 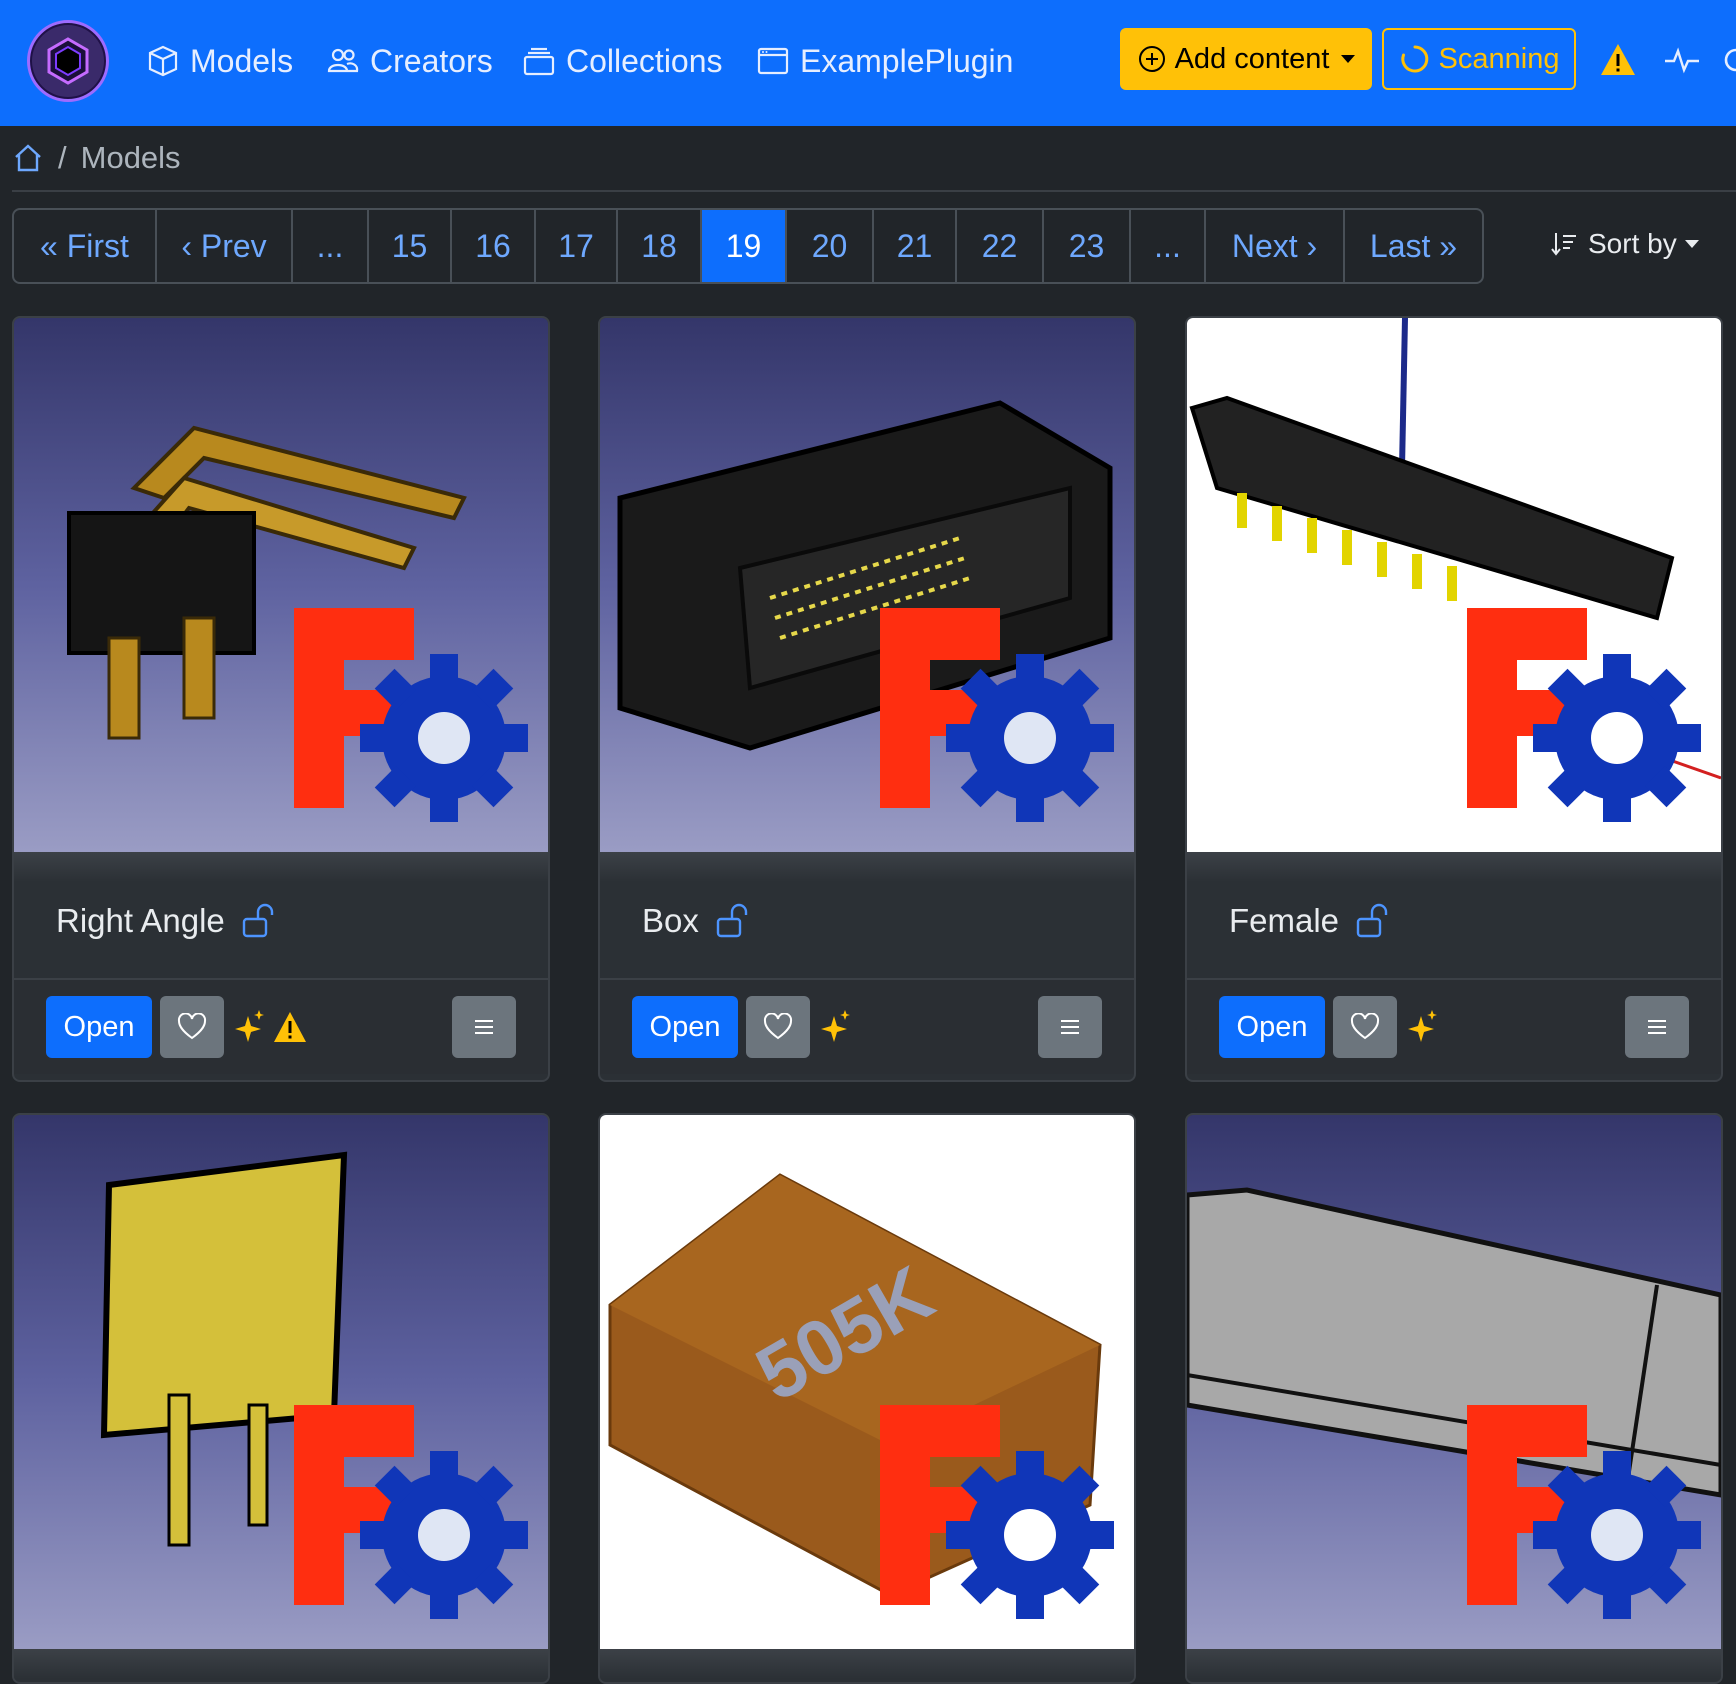 I want to click on page-21: 21, so click(x=915, y=246).